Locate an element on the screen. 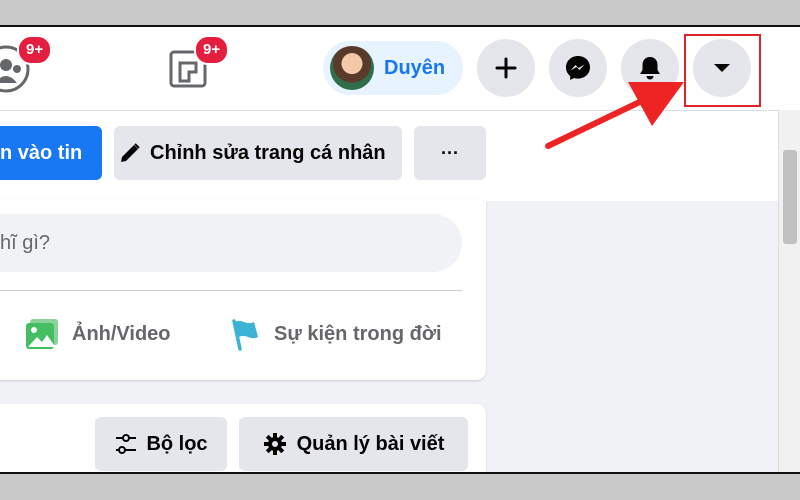 The width and height of the screenshot is (800, 500). photo-video-button: Ảnh/Video is located at coordinates (97, 334).